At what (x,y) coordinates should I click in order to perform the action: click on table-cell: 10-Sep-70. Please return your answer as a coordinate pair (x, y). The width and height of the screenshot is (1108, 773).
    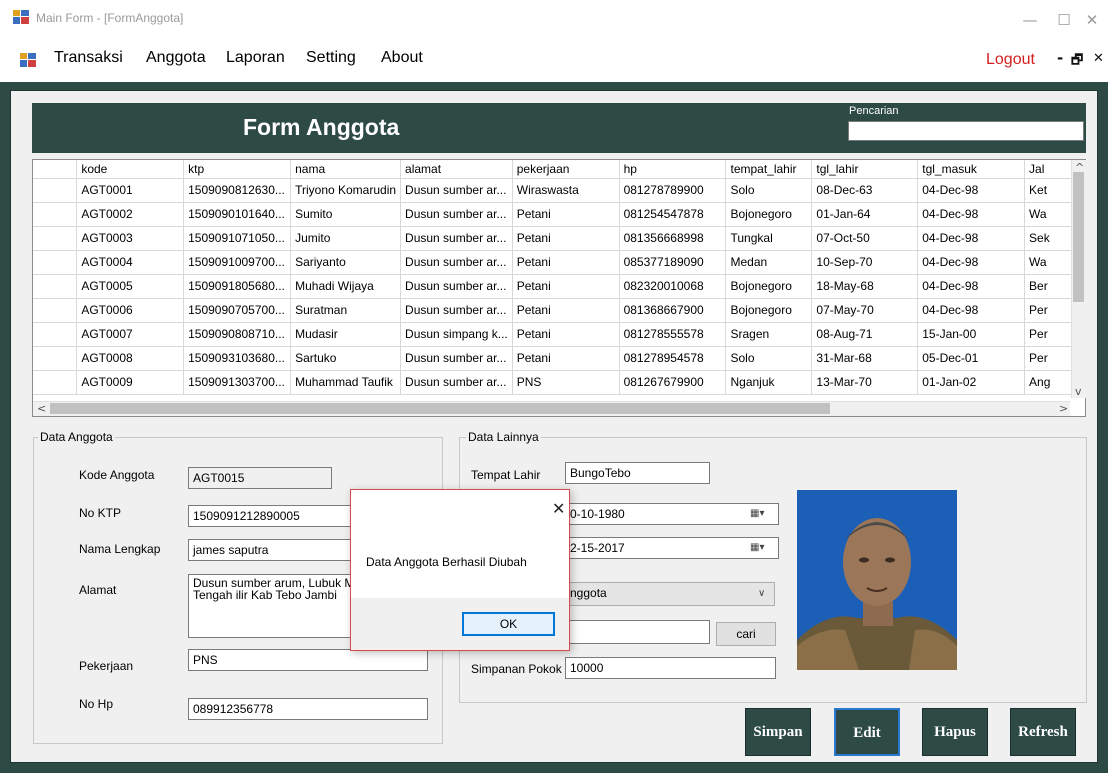
    Looking at the image, I should click on (865, 262).